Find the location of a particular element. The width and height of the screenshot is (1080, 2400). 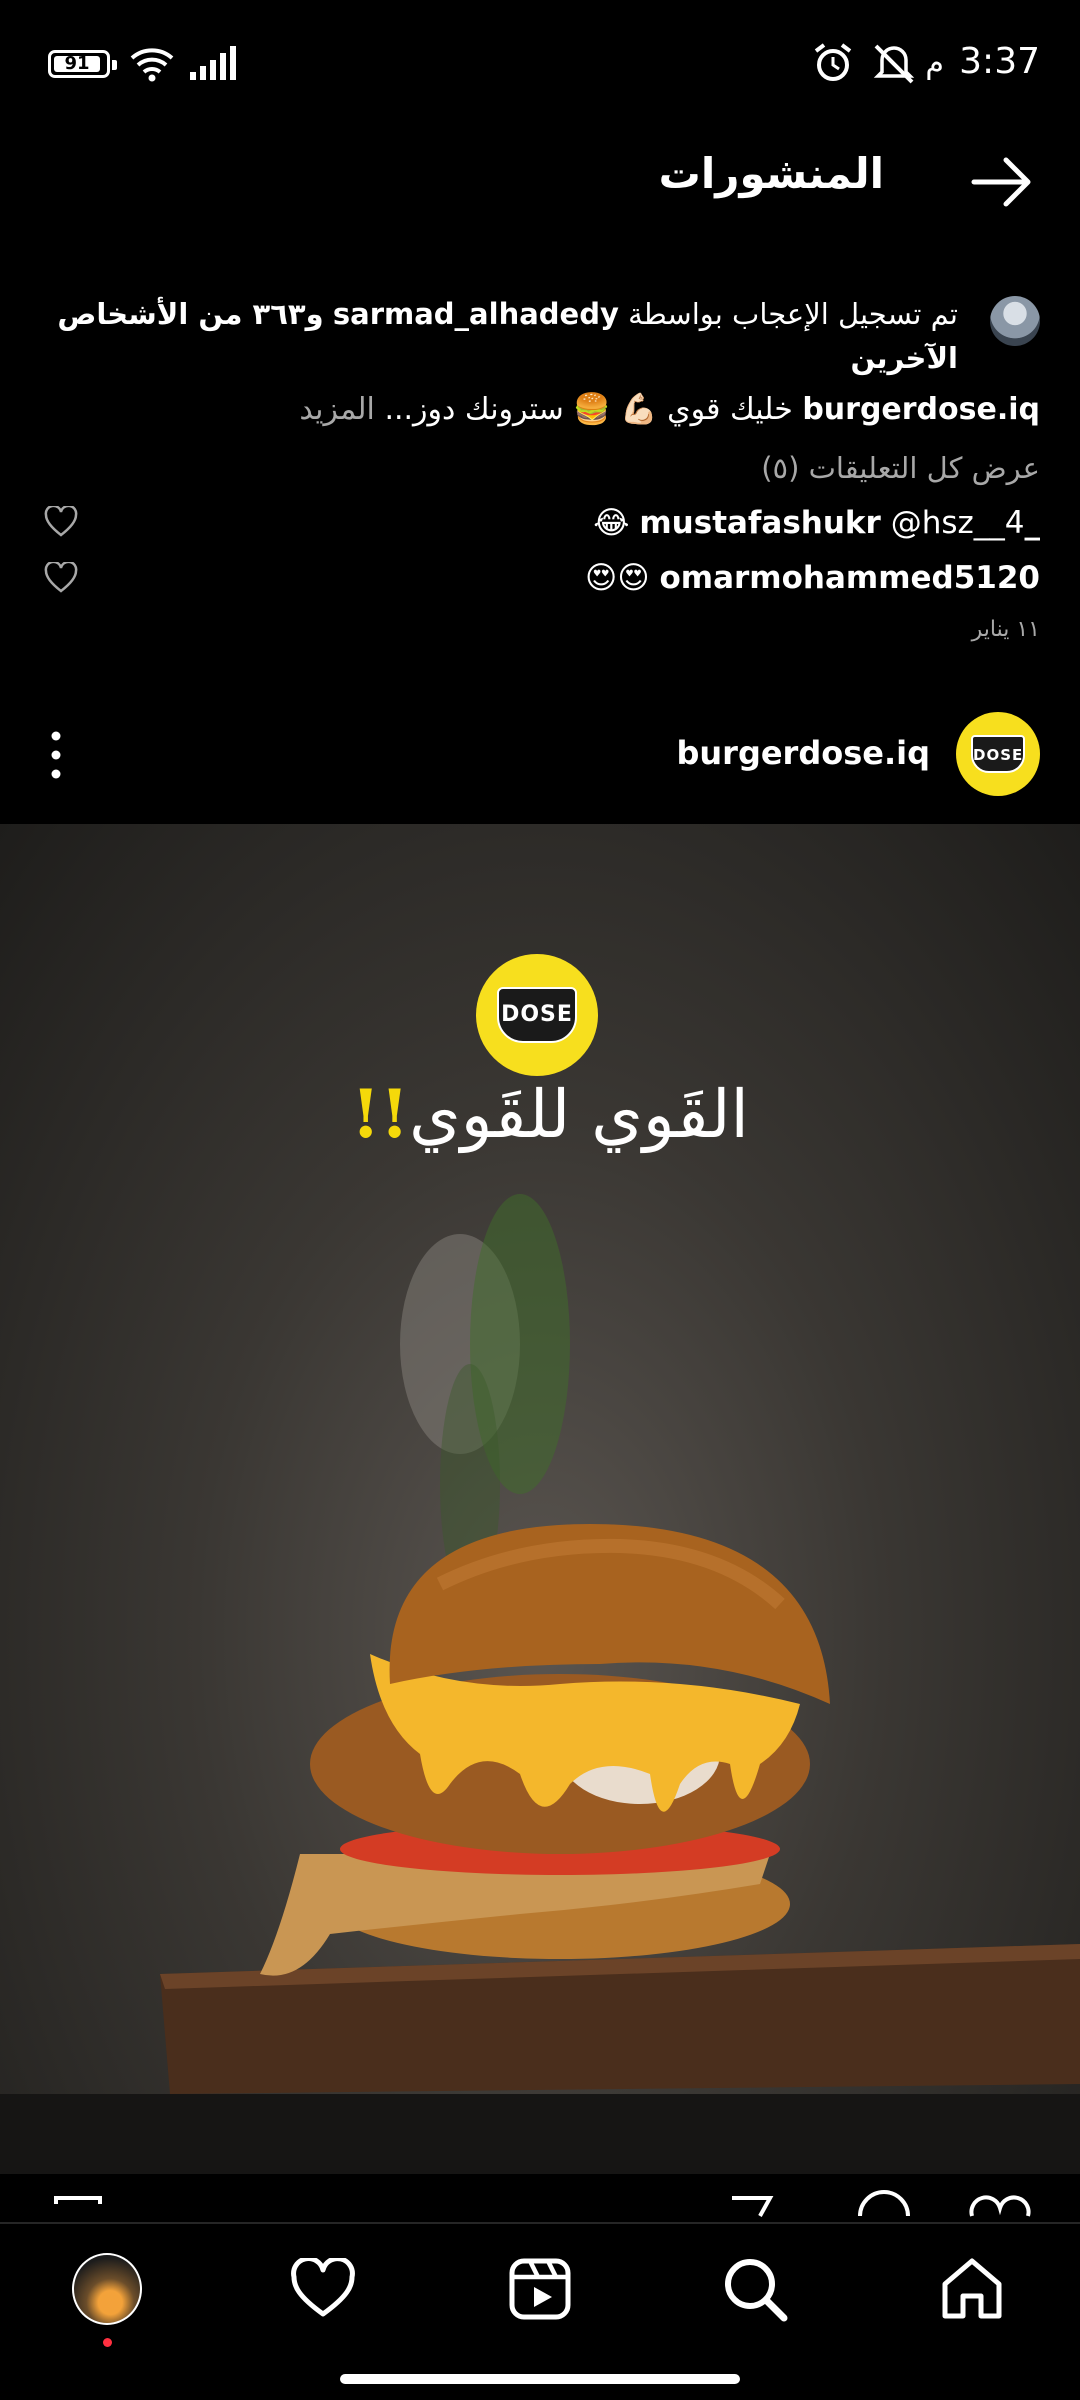

comment-text: 😍😍 is located at coordinates (617, 578).